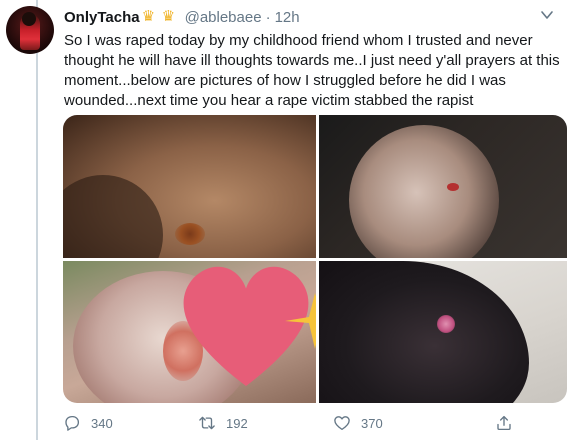  I want to click on retweet-button: 192, so click(223, 423).